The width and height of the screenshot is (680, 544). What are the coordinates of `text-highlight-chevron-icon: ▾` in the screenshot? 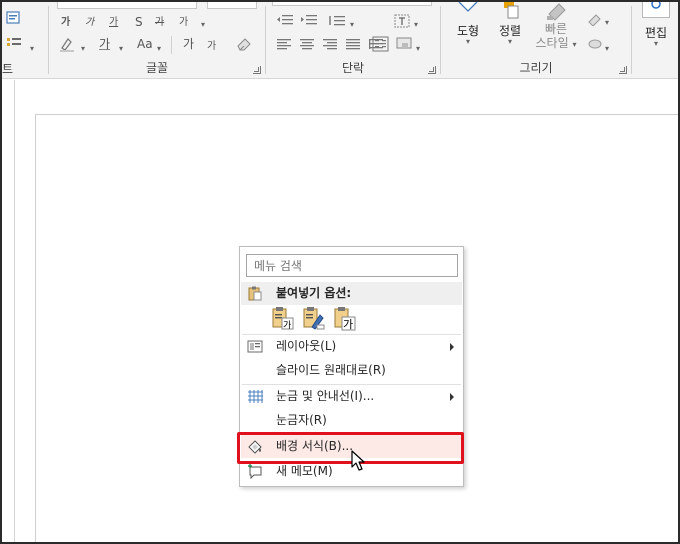 It's located at (83, 49).